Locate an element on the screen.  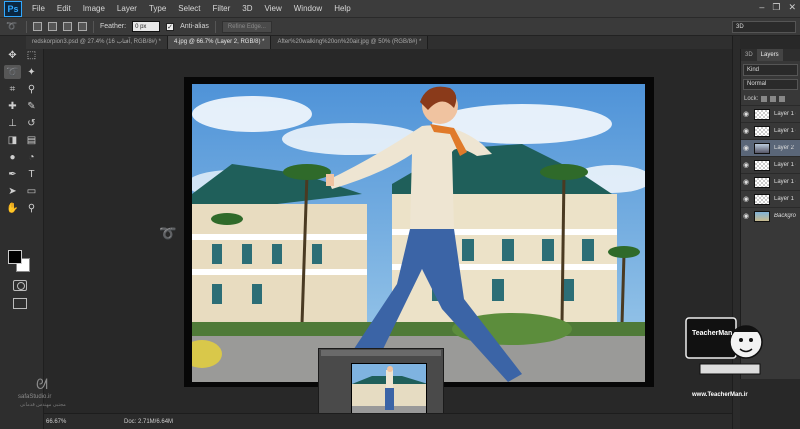
new-selection-icon is located at coordinates (37, 26).